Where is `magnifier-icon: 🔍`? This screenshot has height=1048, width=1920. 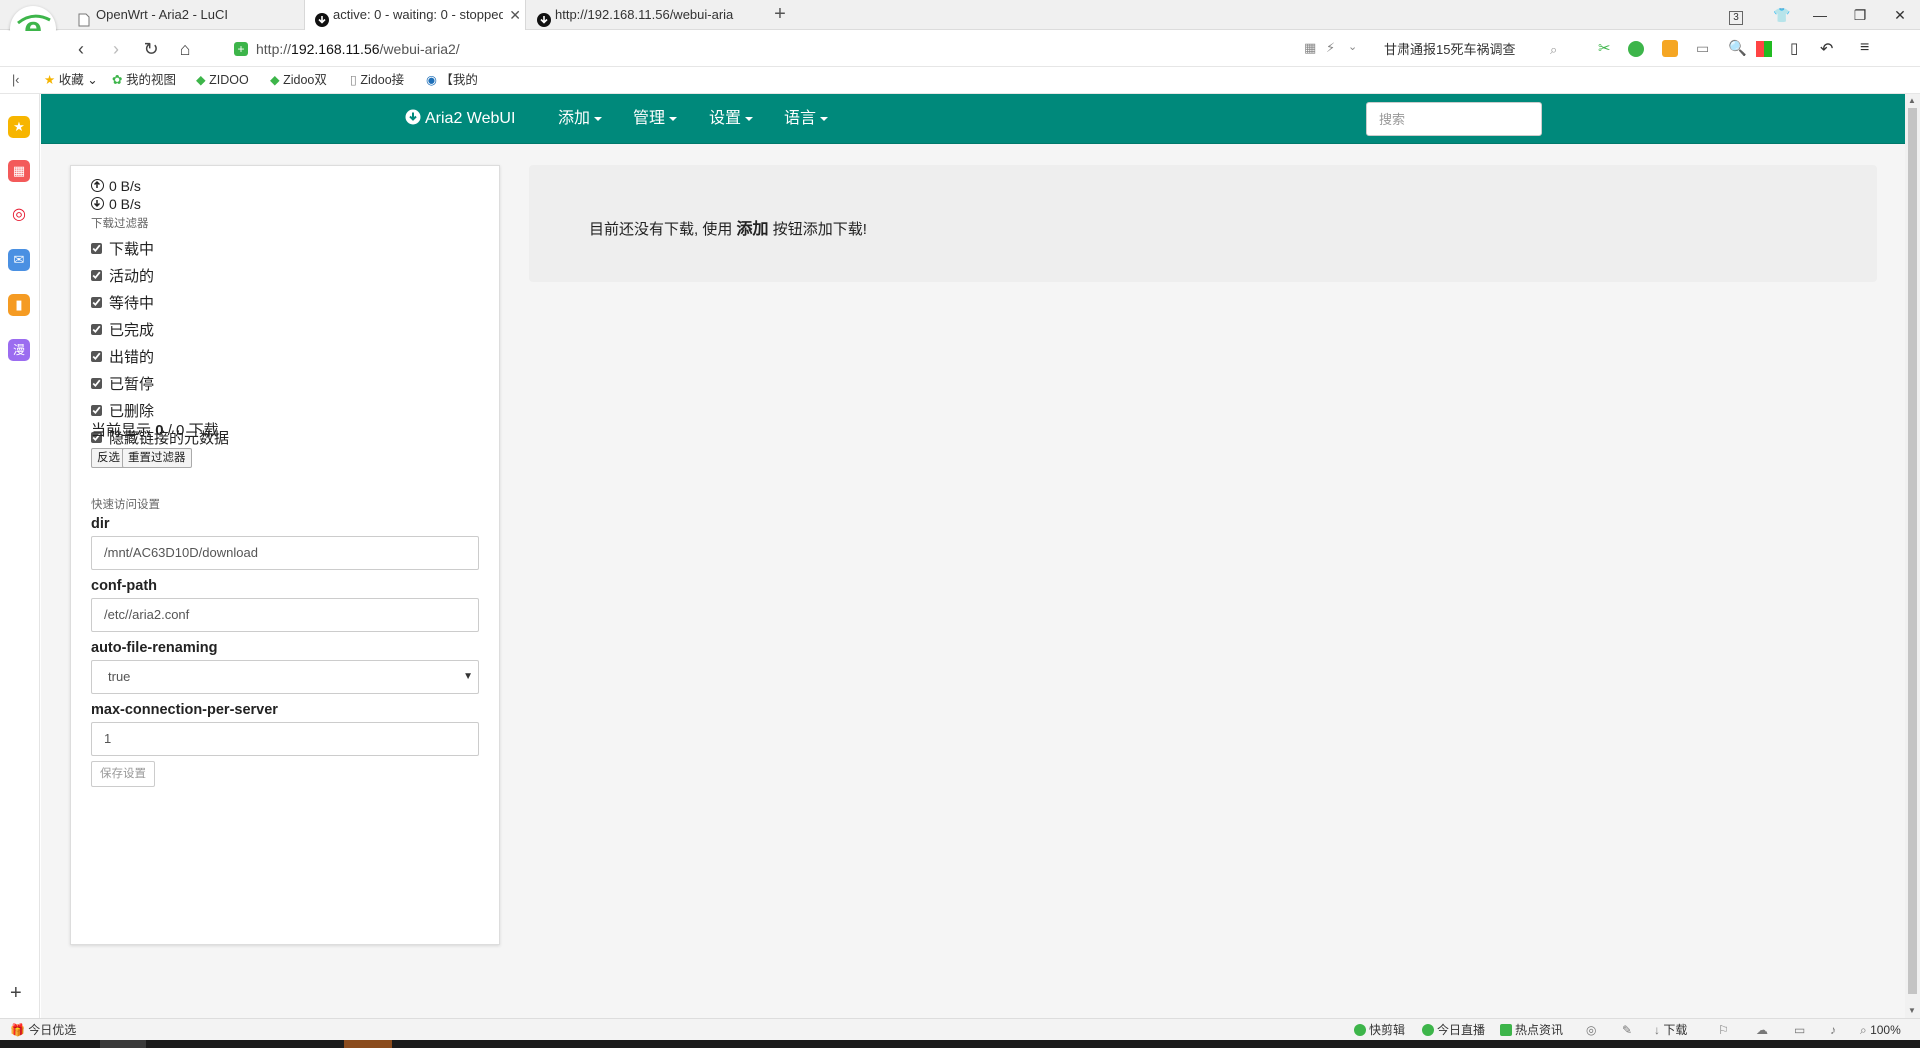
magnifier-icon: 🔍 is located at coordinates (1737, 48).